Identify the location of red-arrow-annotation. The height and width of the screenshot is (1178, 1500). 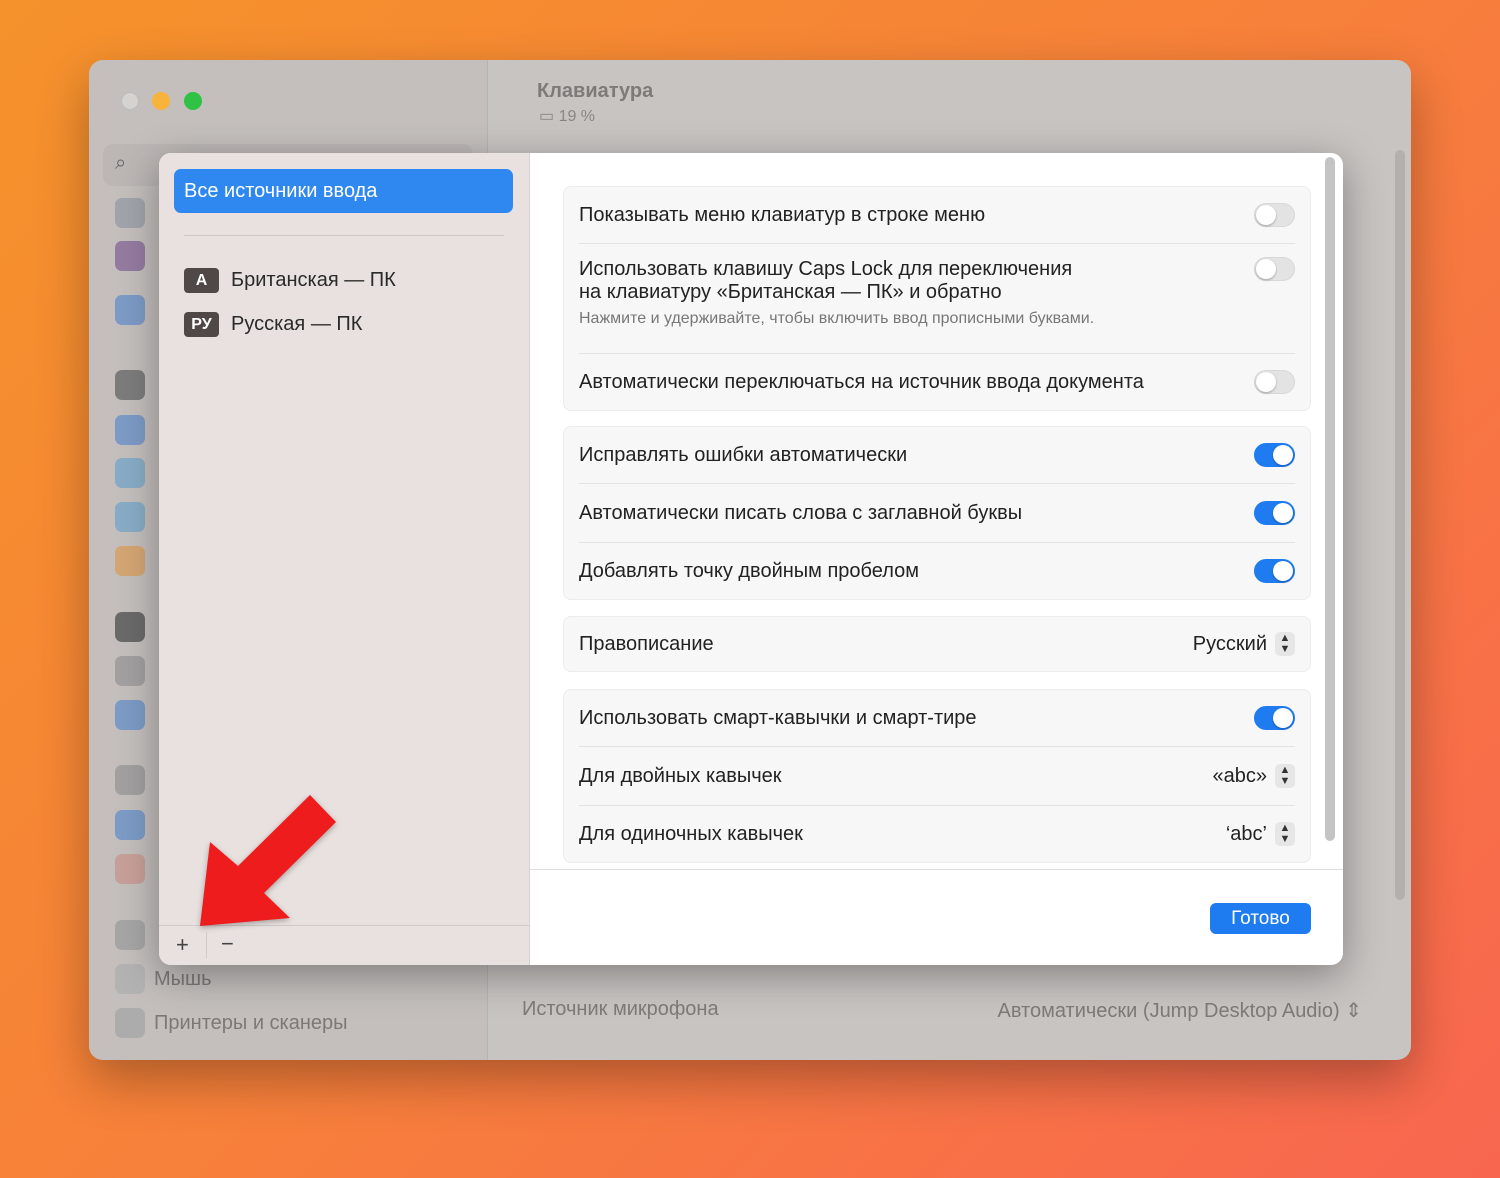
(268, 860).